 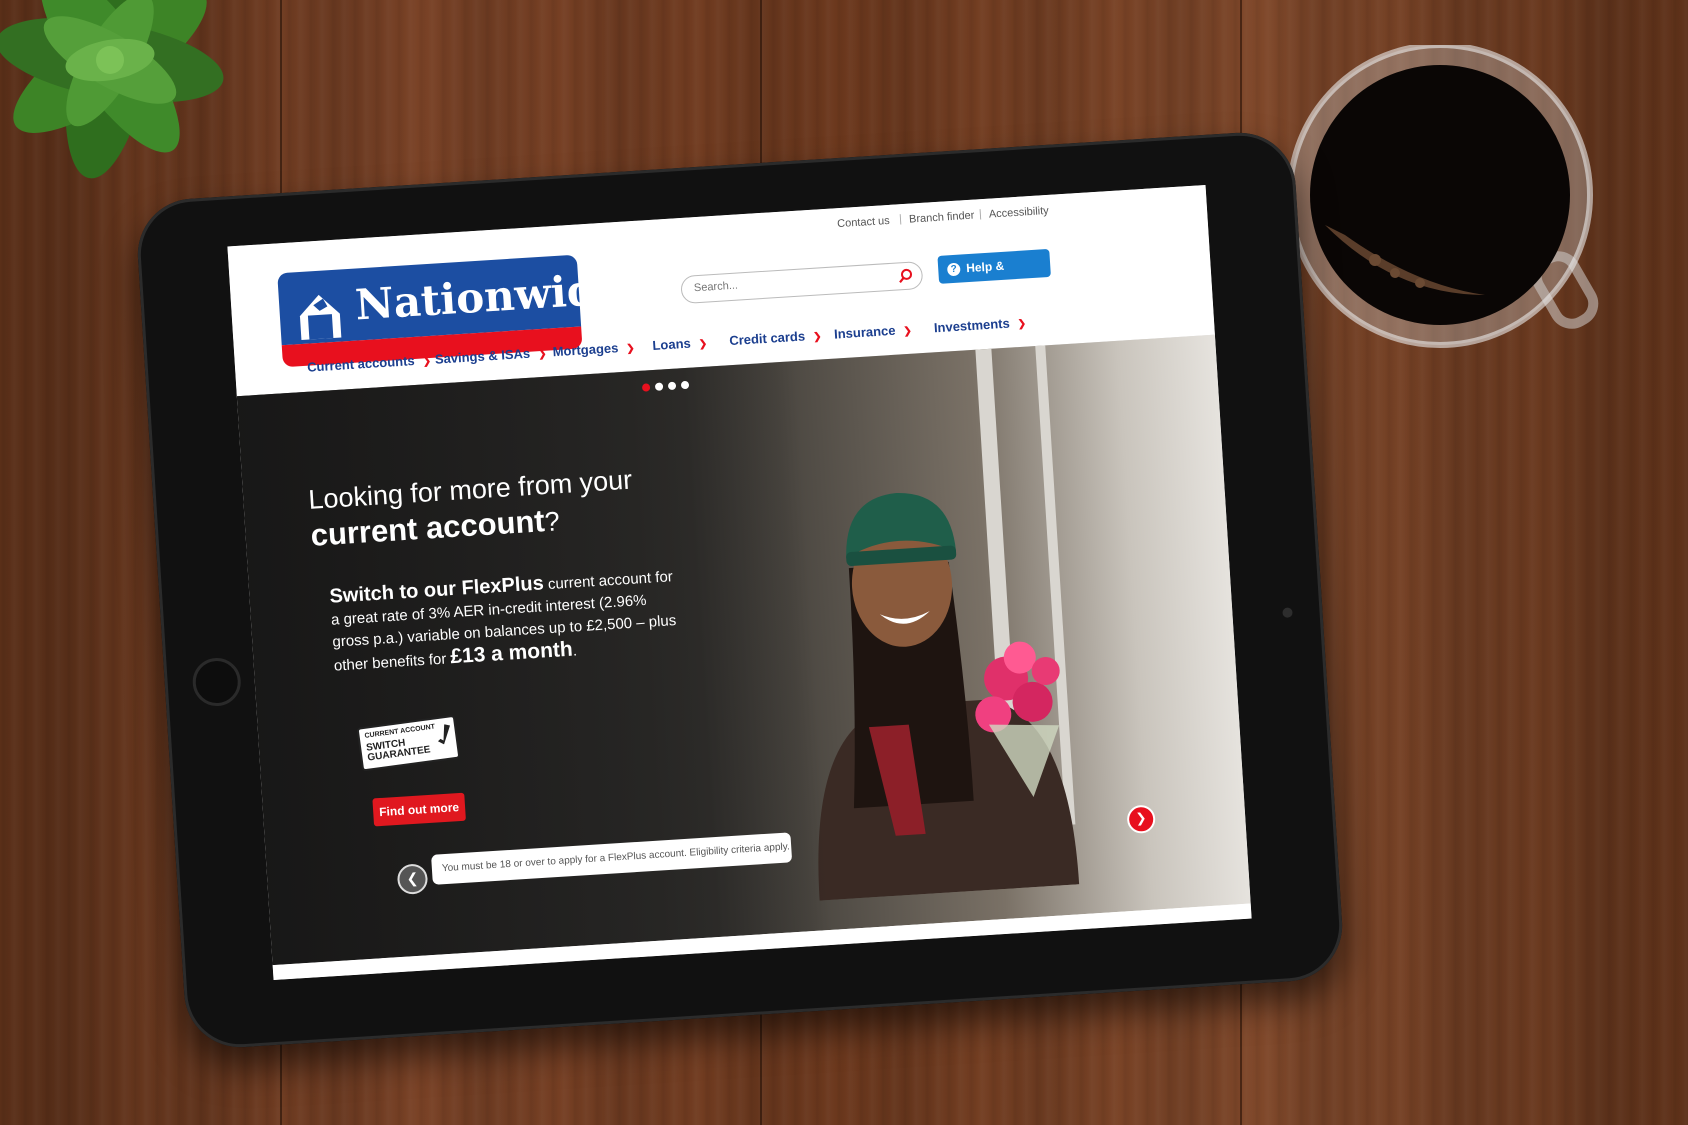 I want to click on accessibility-link: Accessibility, so click(x=1019, y=213).